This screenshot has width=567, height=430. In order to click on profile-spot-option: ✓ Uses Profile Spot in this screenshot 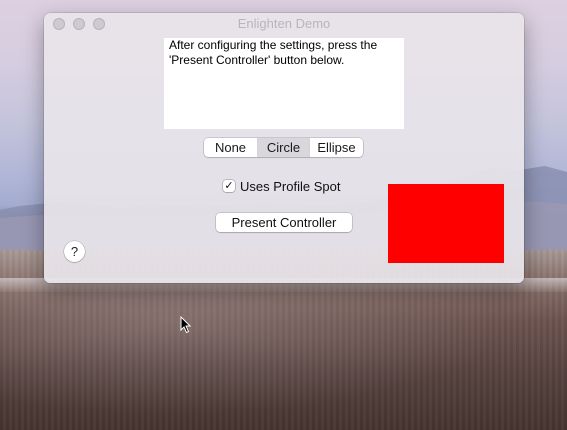, I will do `click(281, 186)`.